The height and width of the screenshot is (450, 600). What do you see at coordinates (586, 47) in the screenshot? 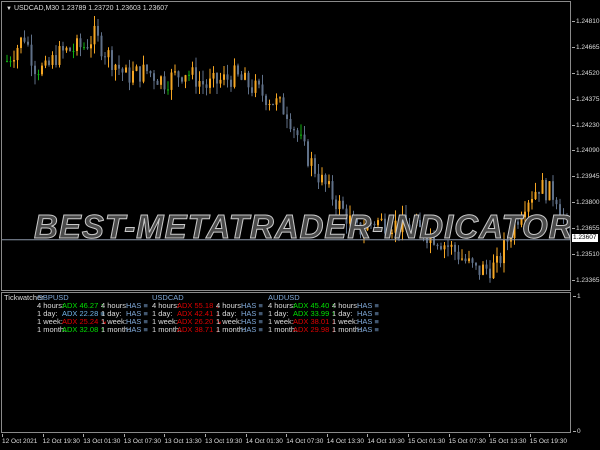
I see `price-tick: 1.24665` at bounding box center [586, 47].